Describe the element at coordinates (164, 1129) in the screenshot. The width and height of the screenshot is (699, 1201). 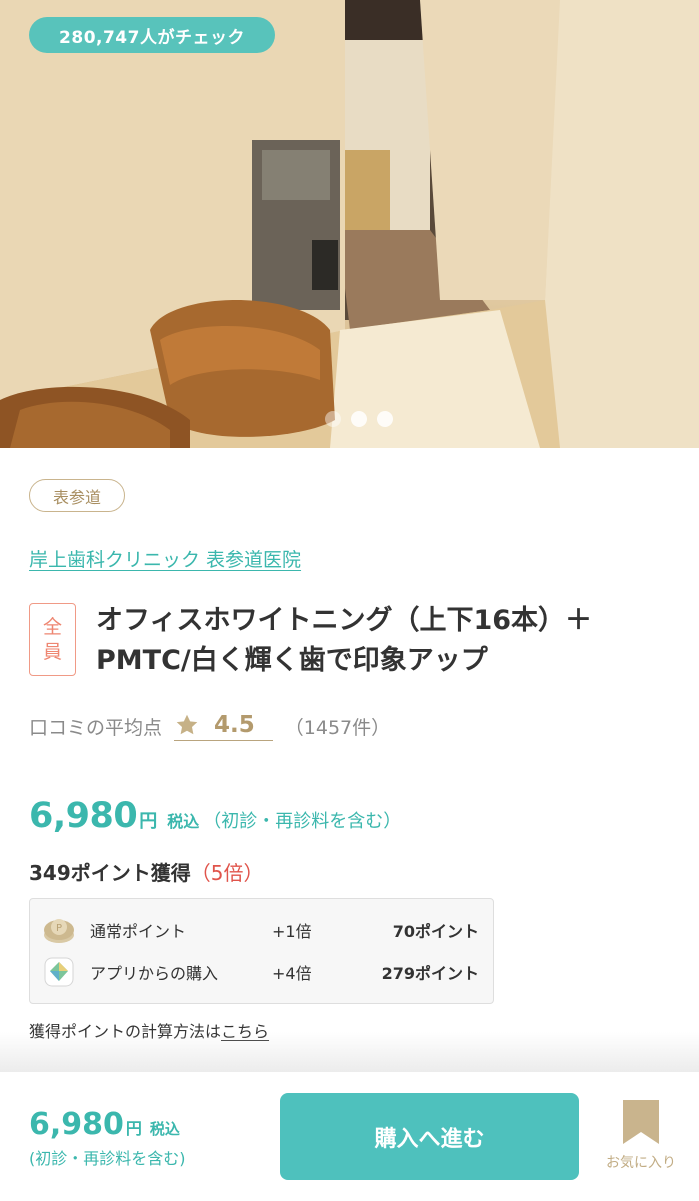
I see `bottom-price-tax: 税込` at that location.